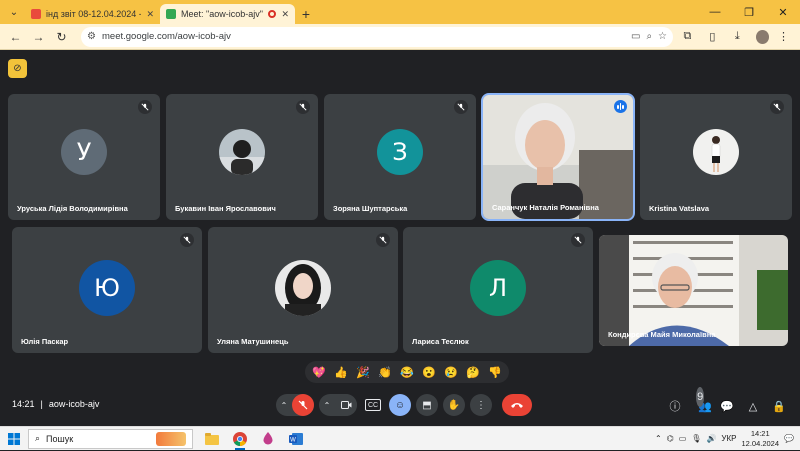 Image resolution: width=800 pixels, height=451 pixels. Describe the element at coordinates (687, 37) in the screenshot. I see `extensions-icon: ⧉` at that location.